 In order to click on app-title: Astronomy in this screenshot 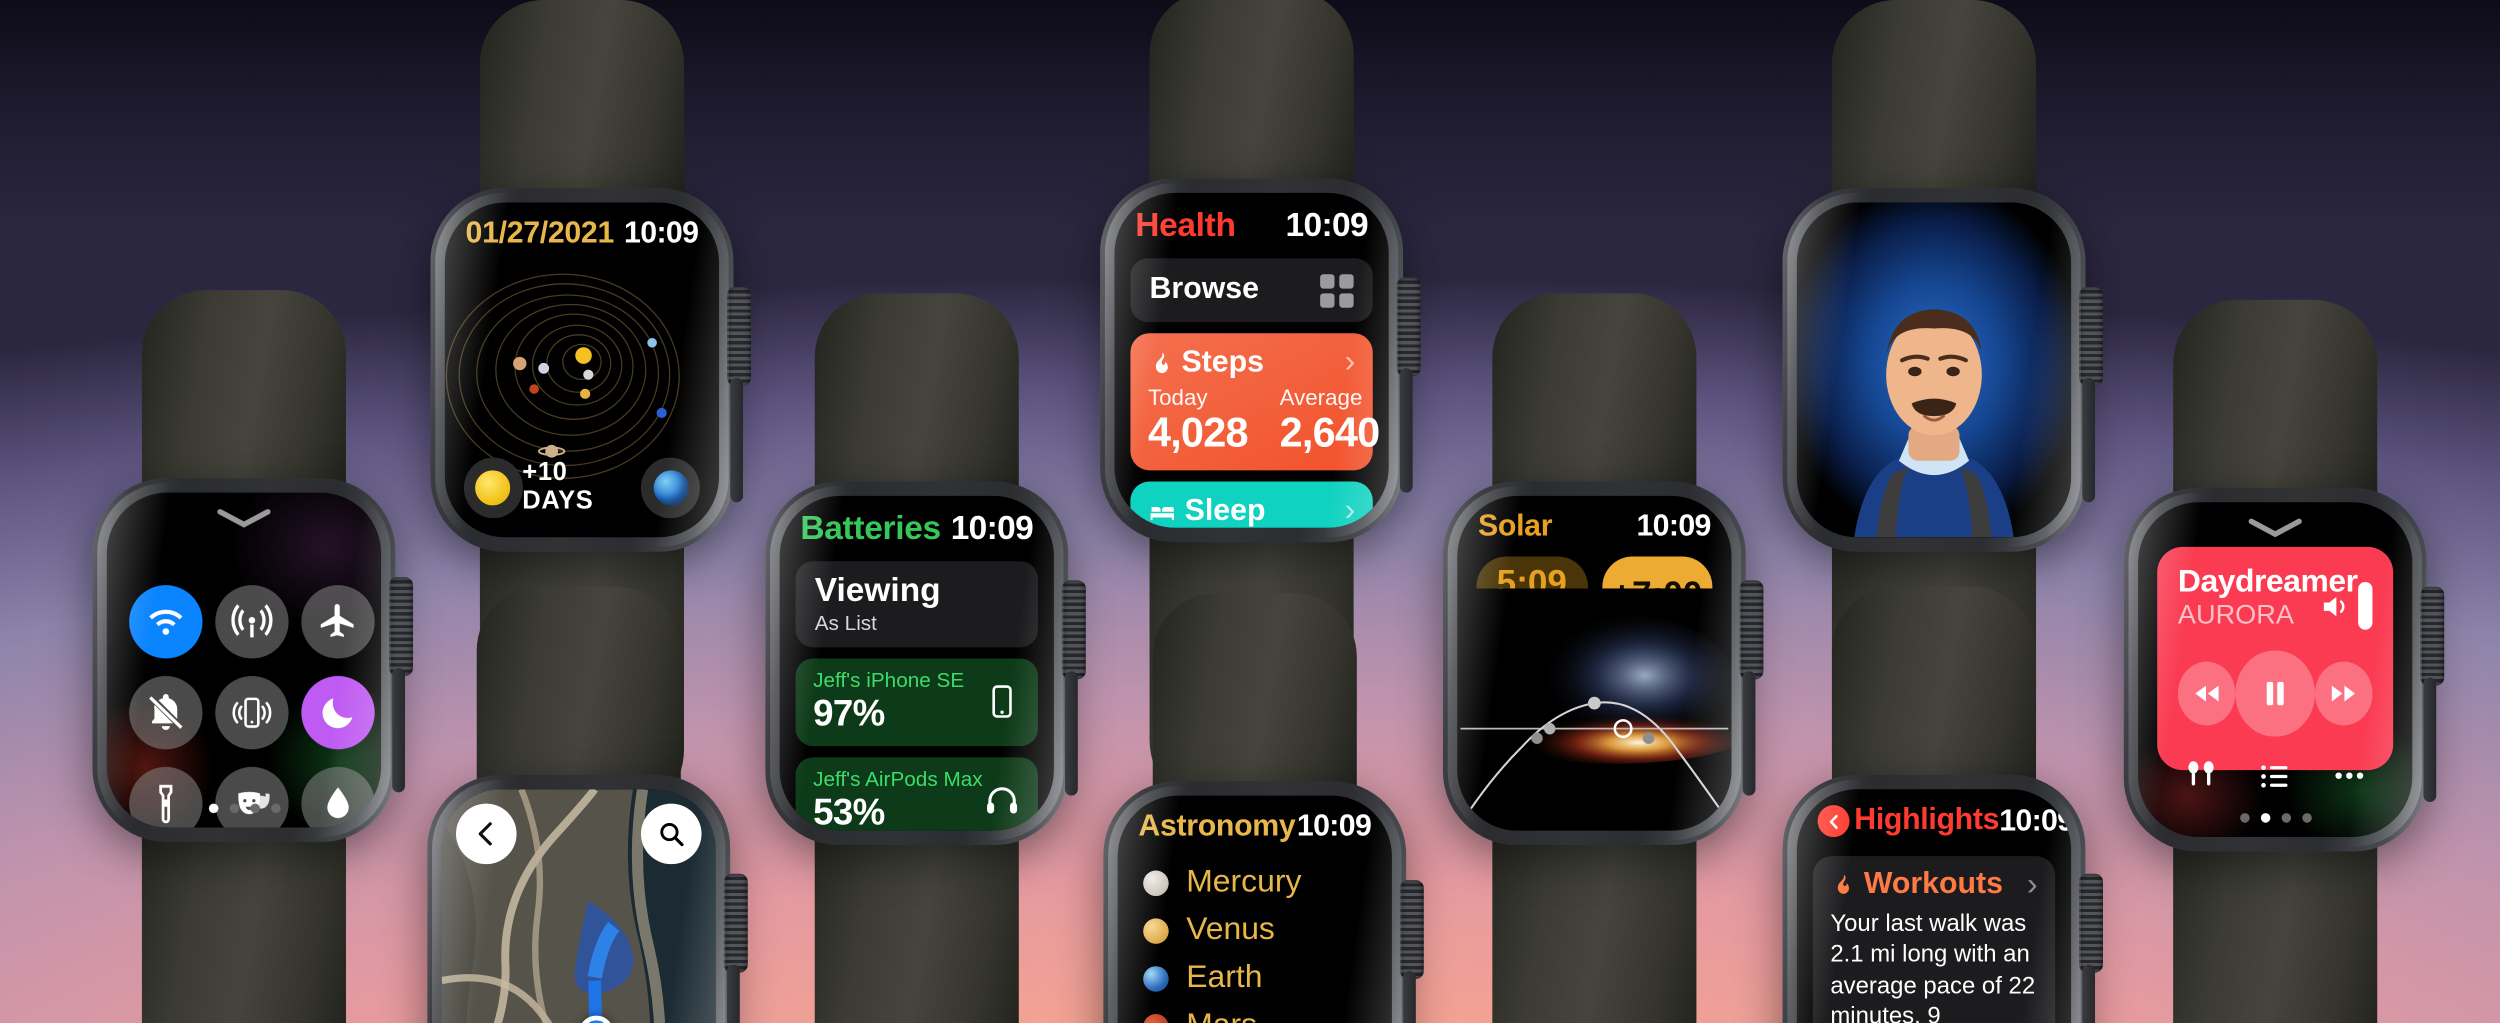, I will do `click(1217, 826)`.